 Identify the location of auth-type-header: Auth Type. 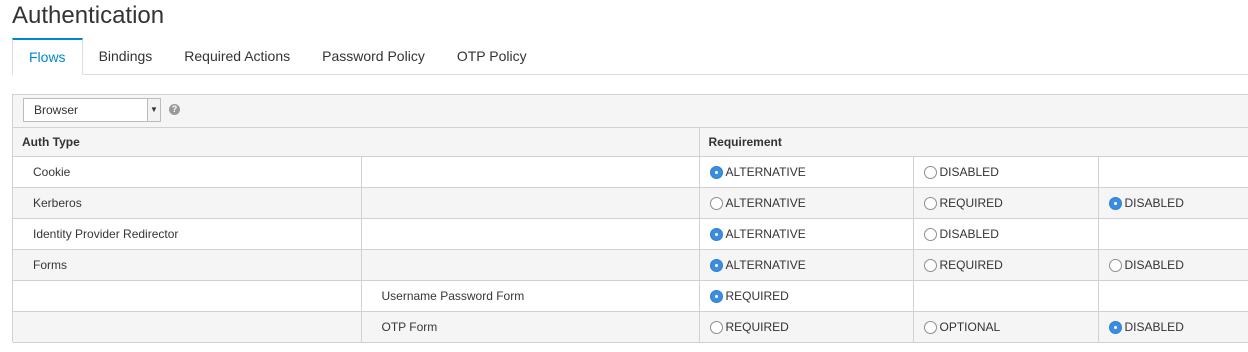
(356, 142).